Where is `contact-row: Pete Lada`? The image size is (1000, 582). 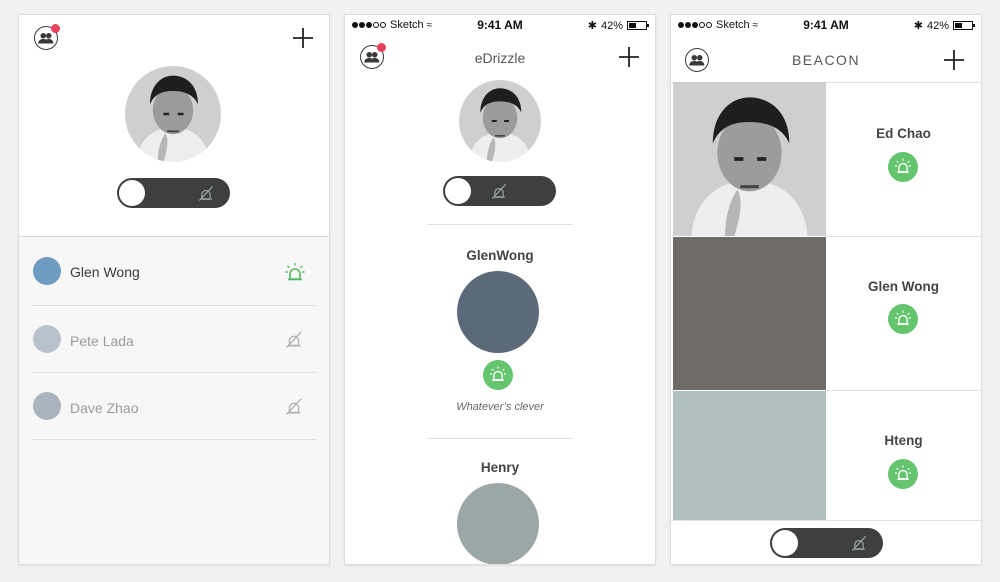 contact-row: Pete Lada is located at coordinates (173, 339).